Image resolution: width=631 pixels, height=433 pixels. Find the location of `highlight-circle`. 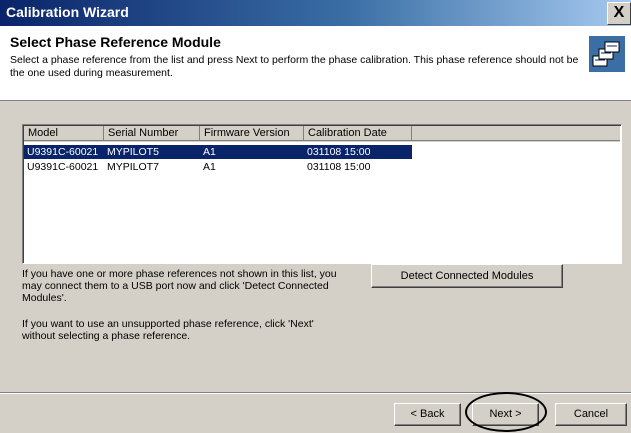

highlight-circle is located at coordinates (506, 412).